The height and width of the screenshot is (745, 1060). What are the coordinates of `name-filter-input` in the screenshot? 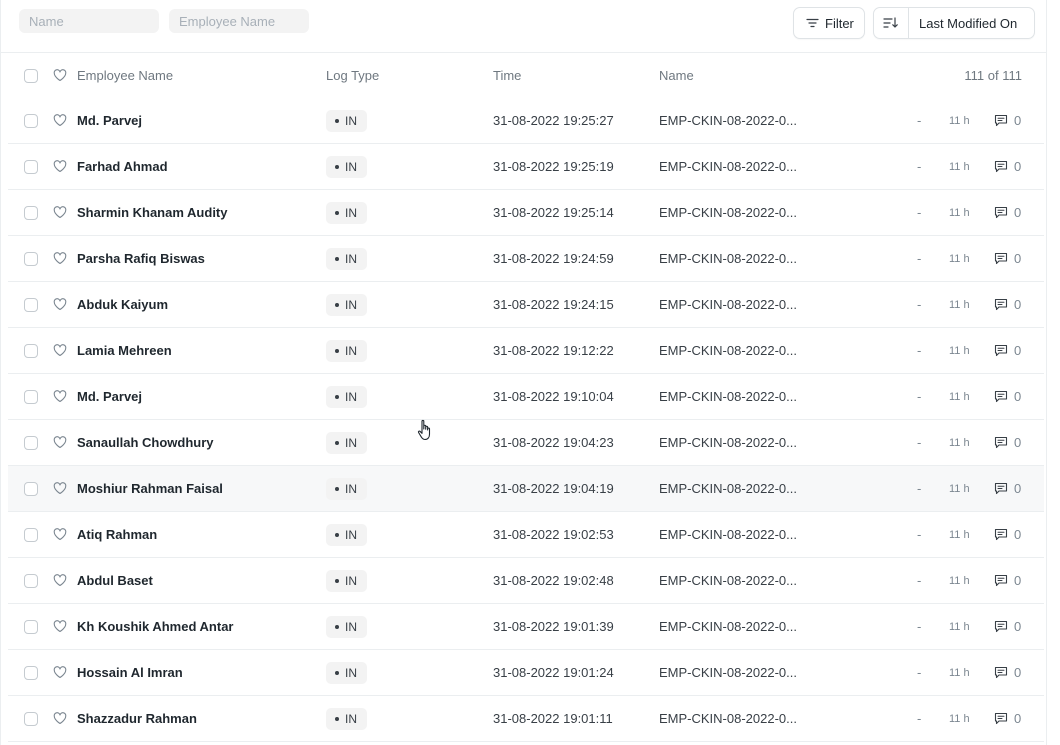 It's located at (89, 21).